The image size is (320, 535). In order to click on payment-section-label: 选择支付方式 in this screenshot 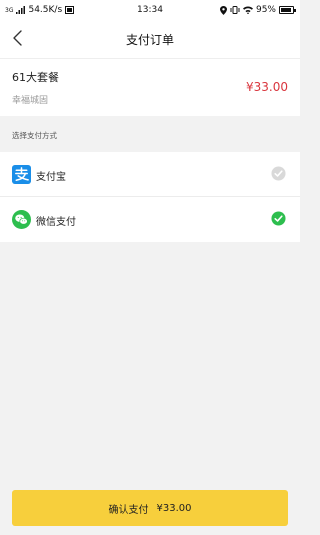, I will do `click(34, 135)`.